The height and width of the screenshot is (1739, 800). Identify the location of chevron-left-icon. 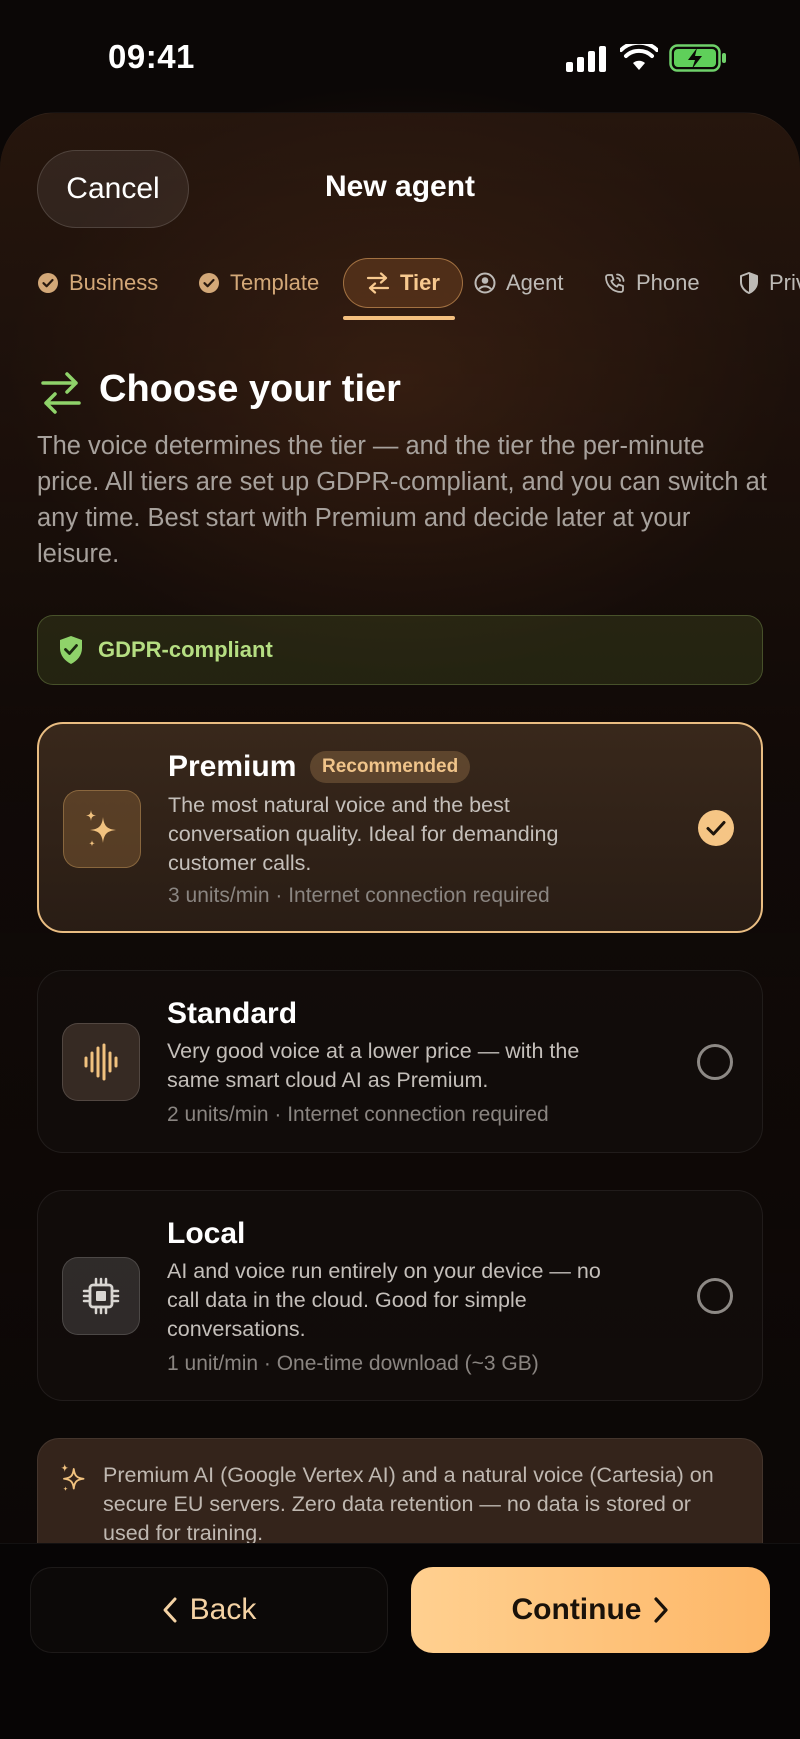
(170, 1610).